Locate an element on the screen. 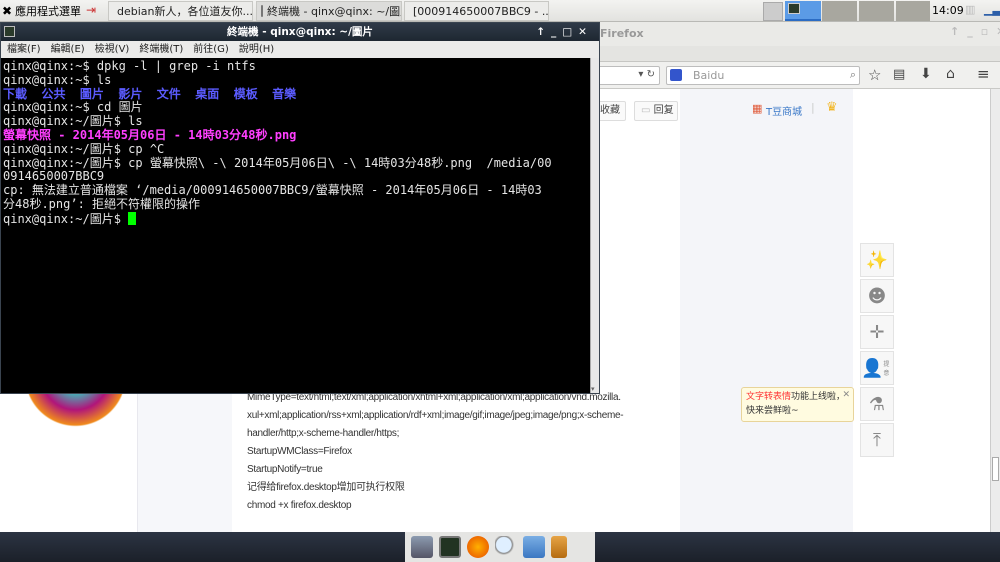 This screenshot has width=1000, height=562. terminal-thumb-icon is located at coordinates (794, 8).